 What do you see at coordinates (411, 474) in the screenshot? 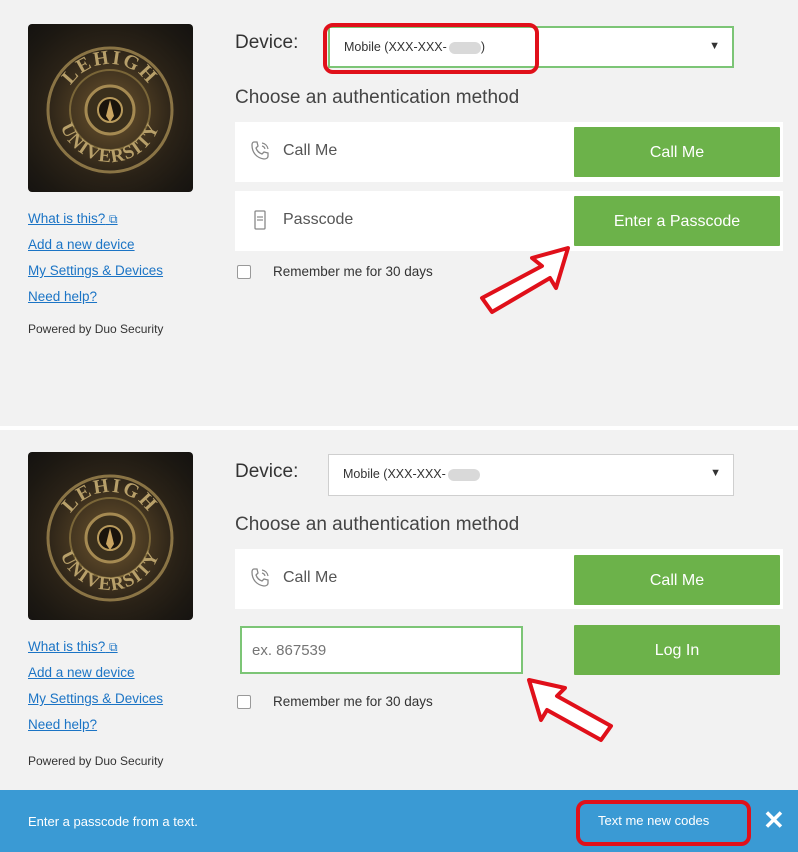
I see `device-select-value: Mobile (XXX-XXX-` at bounding box center [411, 474].